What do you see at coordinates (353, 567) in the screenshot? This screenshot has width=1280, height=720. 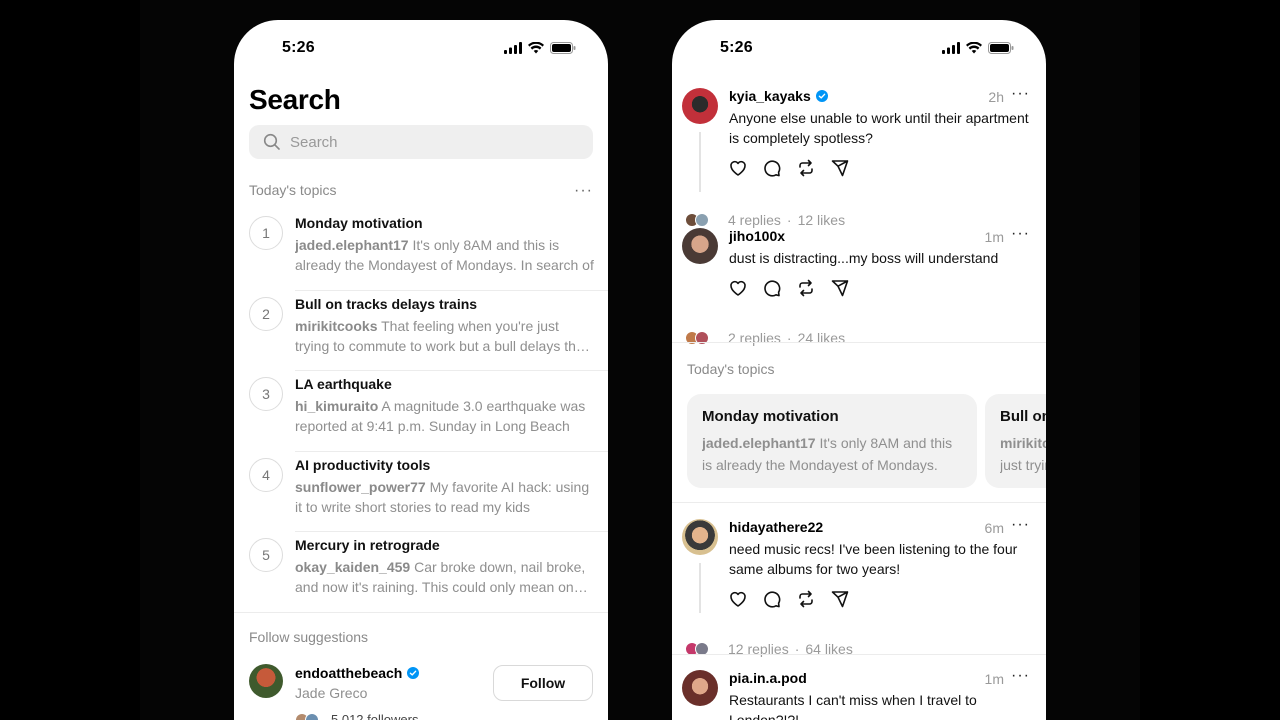 I see `topic-author: okay_kaiden_459` at bounding box center [353, 567].